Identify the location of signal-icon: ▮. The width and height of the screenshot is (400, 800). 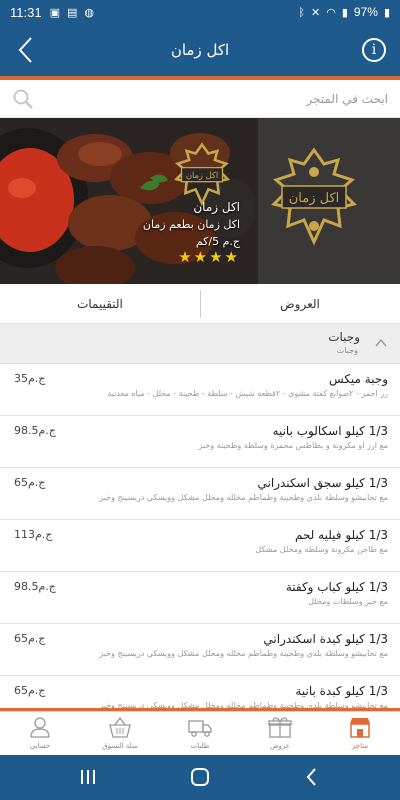
(344, 12).